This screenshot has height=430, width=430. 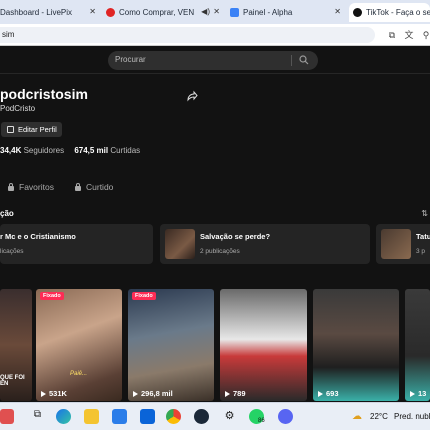 What do you see at coordinates (44, 94) in the screenshot?
I see `profile-username: podcristosim` at bounding box center [44, 94].